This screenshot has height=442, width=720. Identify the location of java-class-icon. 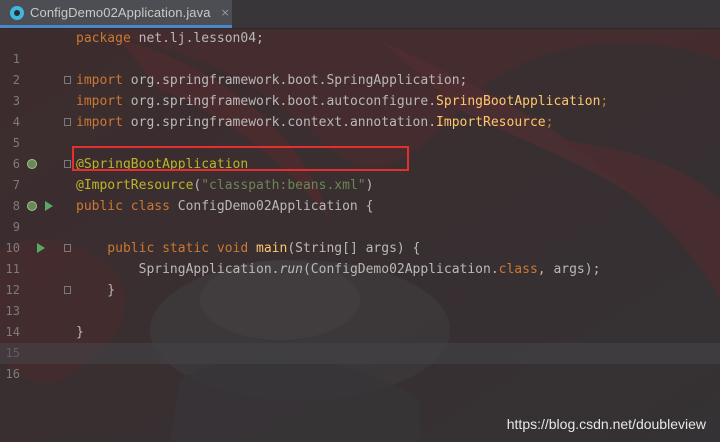
(17, 12).